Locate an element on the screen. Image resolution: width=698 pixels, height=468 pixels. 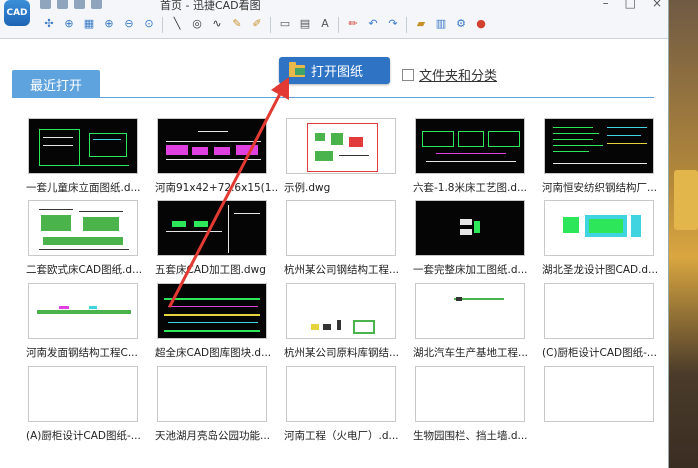
minimize-button: – is located at coordinates (606, 5).